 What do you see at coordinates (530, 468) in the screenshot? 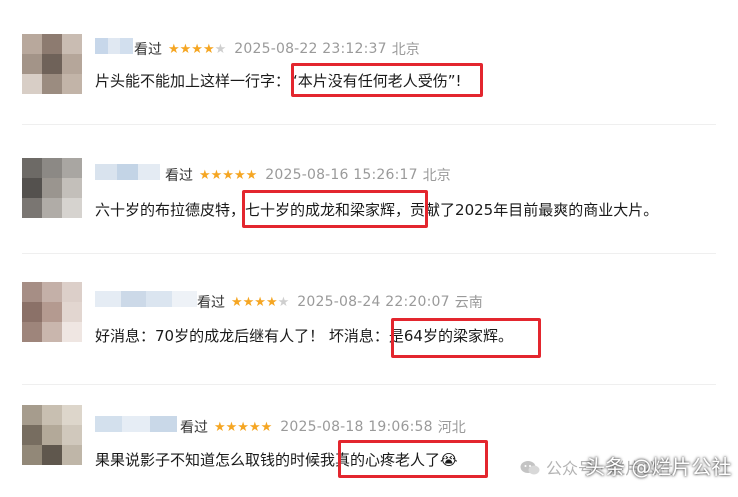
I see `wechat-icon` at bounding box center [530, 468].